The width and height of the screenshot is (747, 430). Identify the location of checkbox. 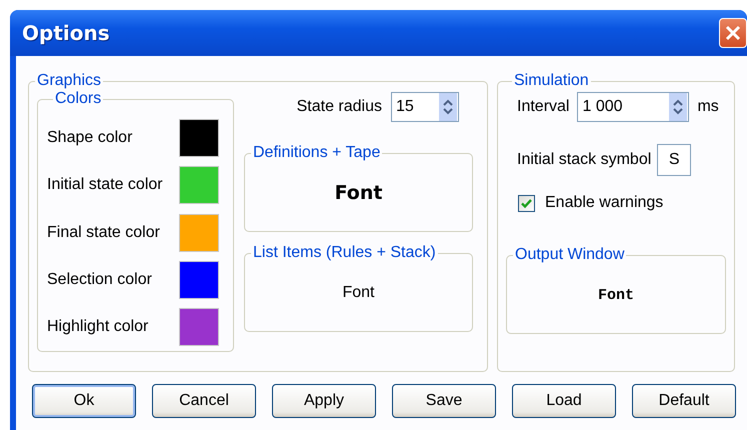
(526, 203).